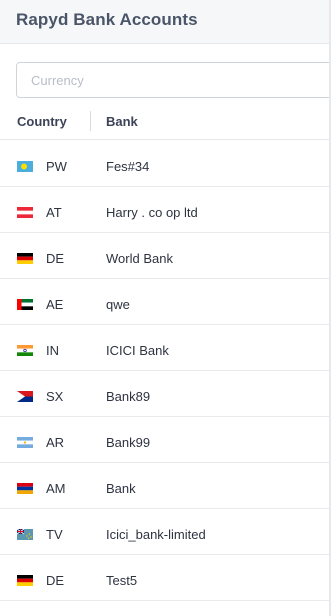 This screenshot has height=616, width=331. What do you see at coordinates (128, 166) in the screenshot?
I see `bank-name: Fes#34` at bounding box center [128, 166].